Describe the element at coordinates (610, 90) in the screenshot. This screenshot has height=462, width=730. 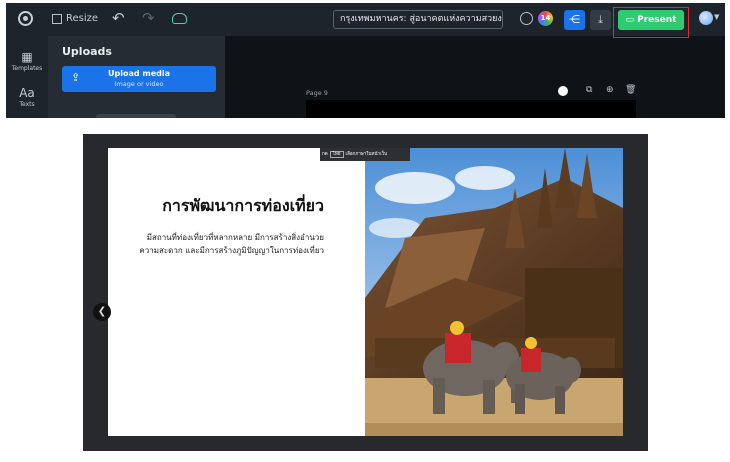
I see `add-page-icon: ⊕` at that location.